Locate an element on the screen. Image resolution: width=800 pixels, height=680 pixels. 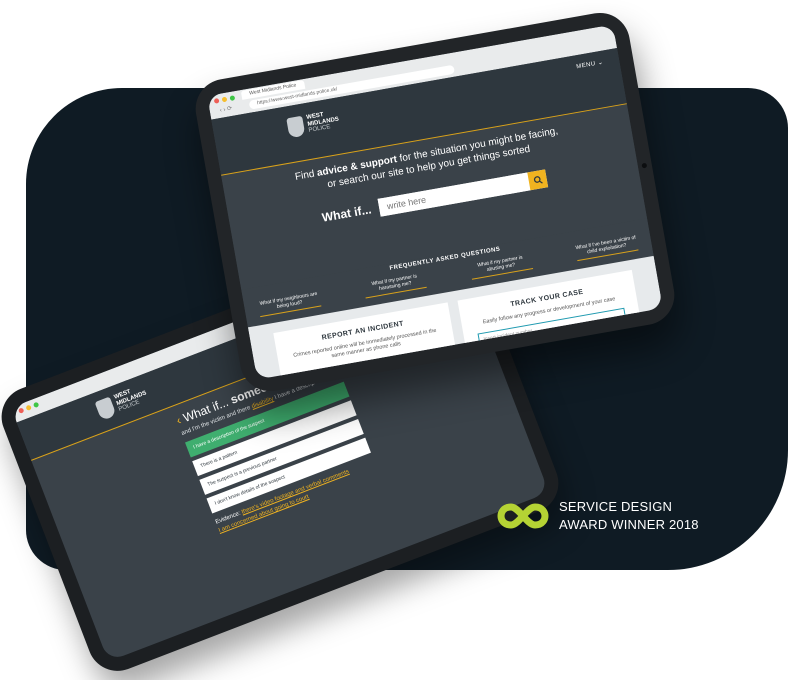
faq-item: What if my partner is harassing me? is located at coordinates (395, 285).